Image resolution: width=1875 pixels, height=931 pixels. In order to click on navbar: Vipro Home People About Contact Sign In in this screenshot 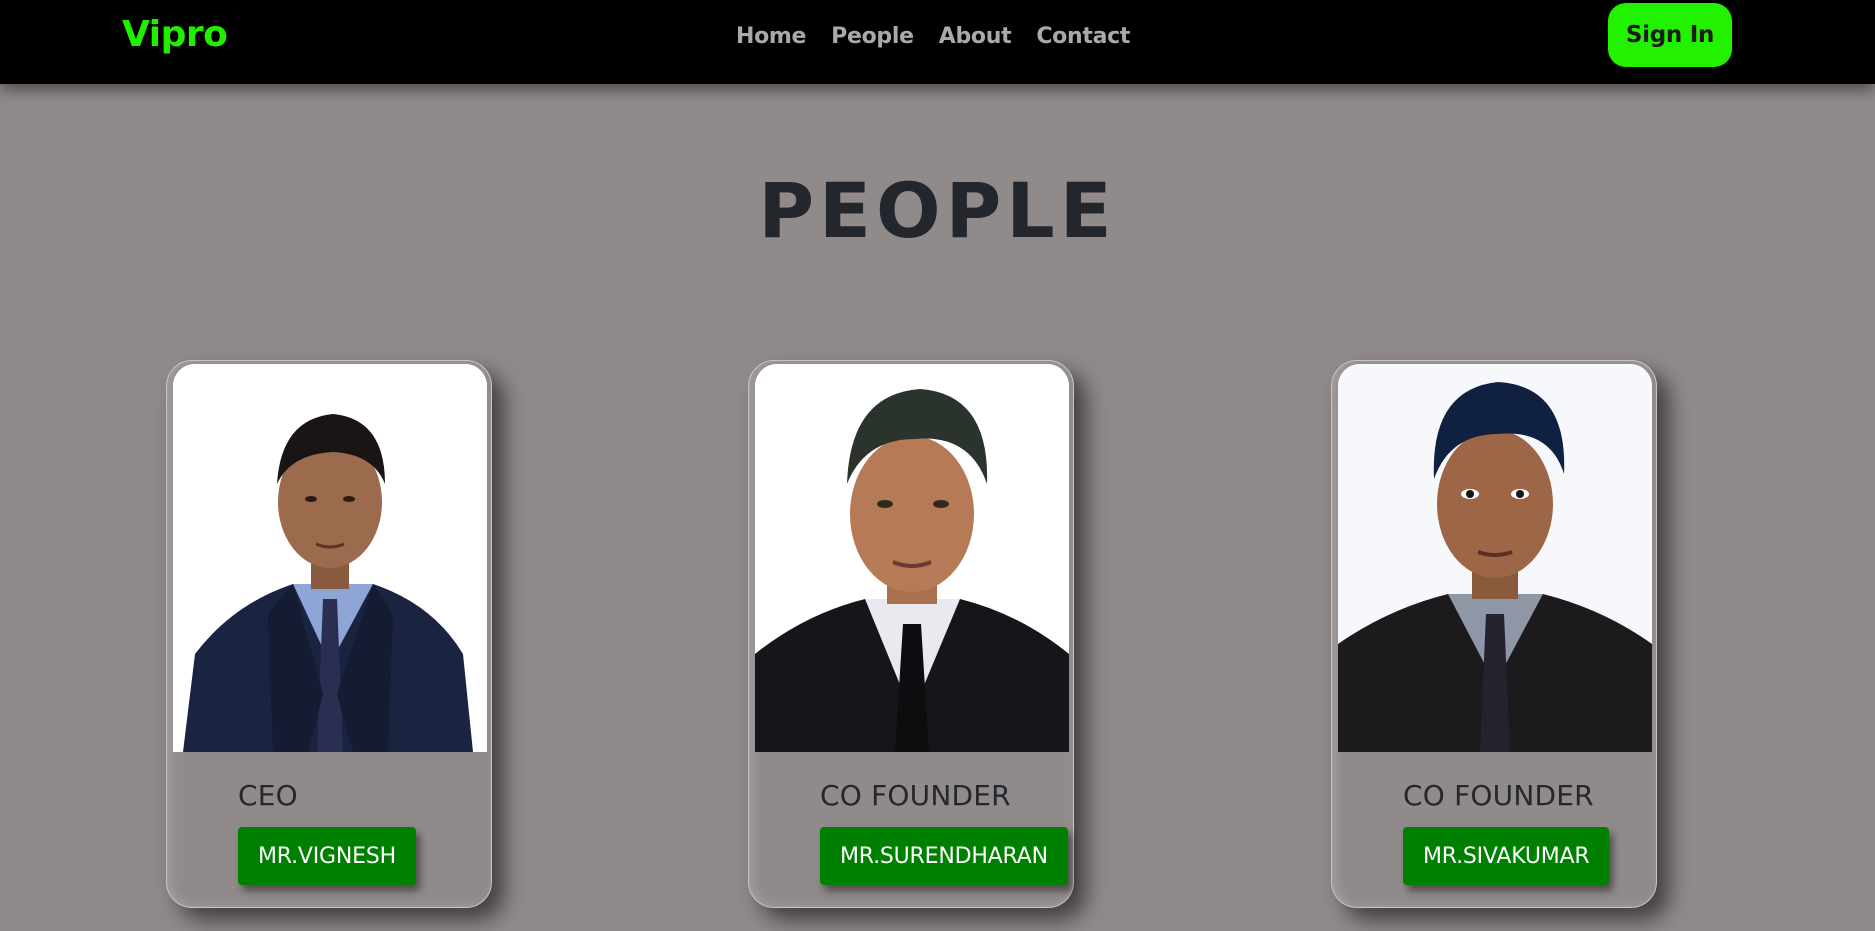, I will do `click(937, 42)`.